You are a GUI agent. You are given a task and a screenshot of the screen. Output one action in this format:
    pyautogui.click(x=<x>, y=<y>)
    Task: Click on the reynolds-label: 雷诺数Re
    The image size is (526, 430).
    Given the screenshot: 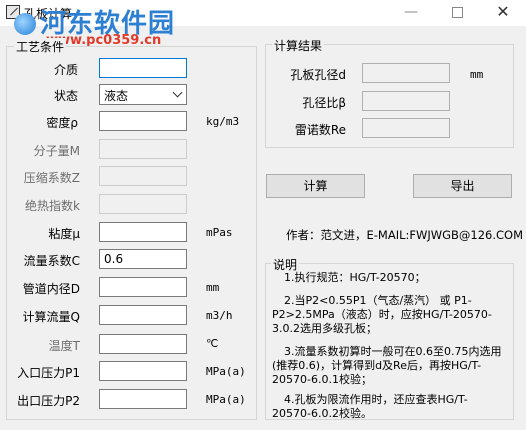 What is the action you would take?
    pyautogui.click(x=320, y=130)
    